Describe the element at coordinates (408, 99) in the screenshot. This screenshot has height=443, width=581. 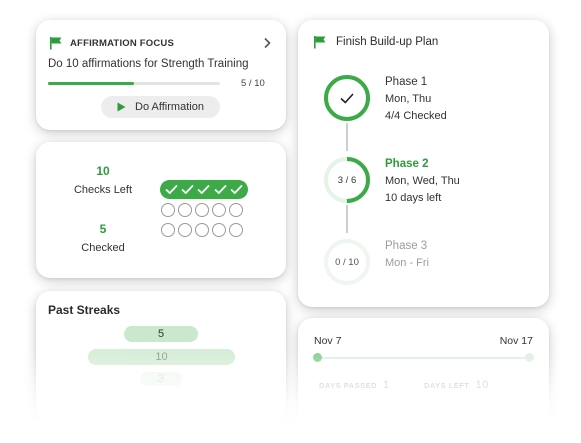
I see `phase-days: Mon, Thu` at that location.